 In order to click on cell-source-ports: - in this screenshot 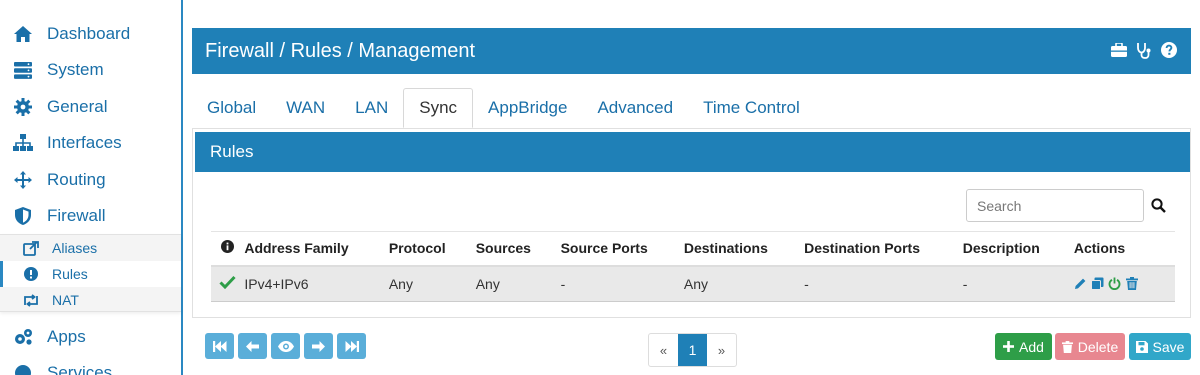, I will do `click(622, 283)`.